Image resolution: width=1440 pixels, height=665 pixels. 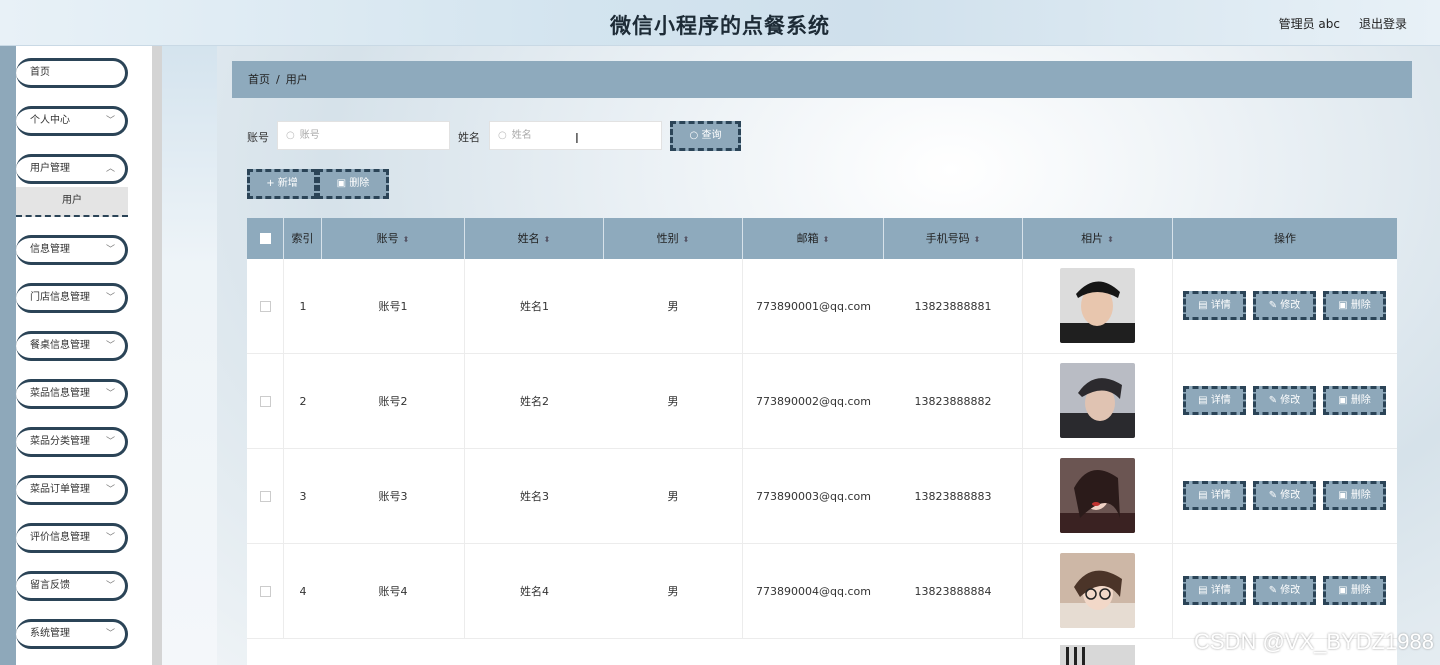 I want to click on sidebar-item-home: 首页, so click(x=72, y=73).